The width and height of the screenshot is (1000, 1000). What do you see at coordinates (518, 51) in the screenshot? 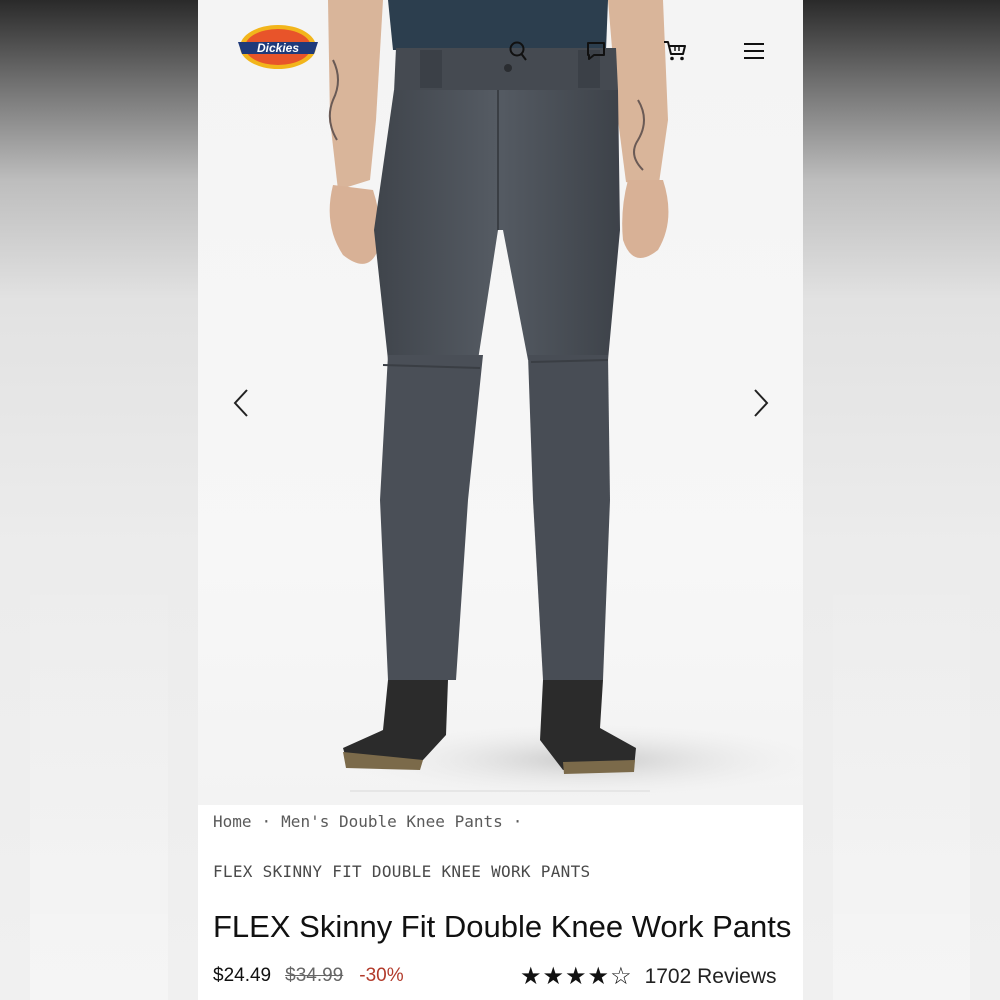
I see `search-icon` at bounding box center [518, 51].